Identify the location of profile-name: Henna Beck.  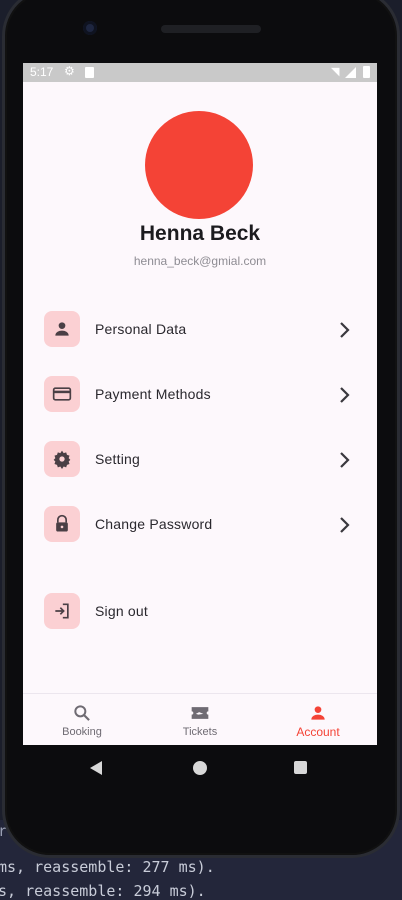
(200, 233).